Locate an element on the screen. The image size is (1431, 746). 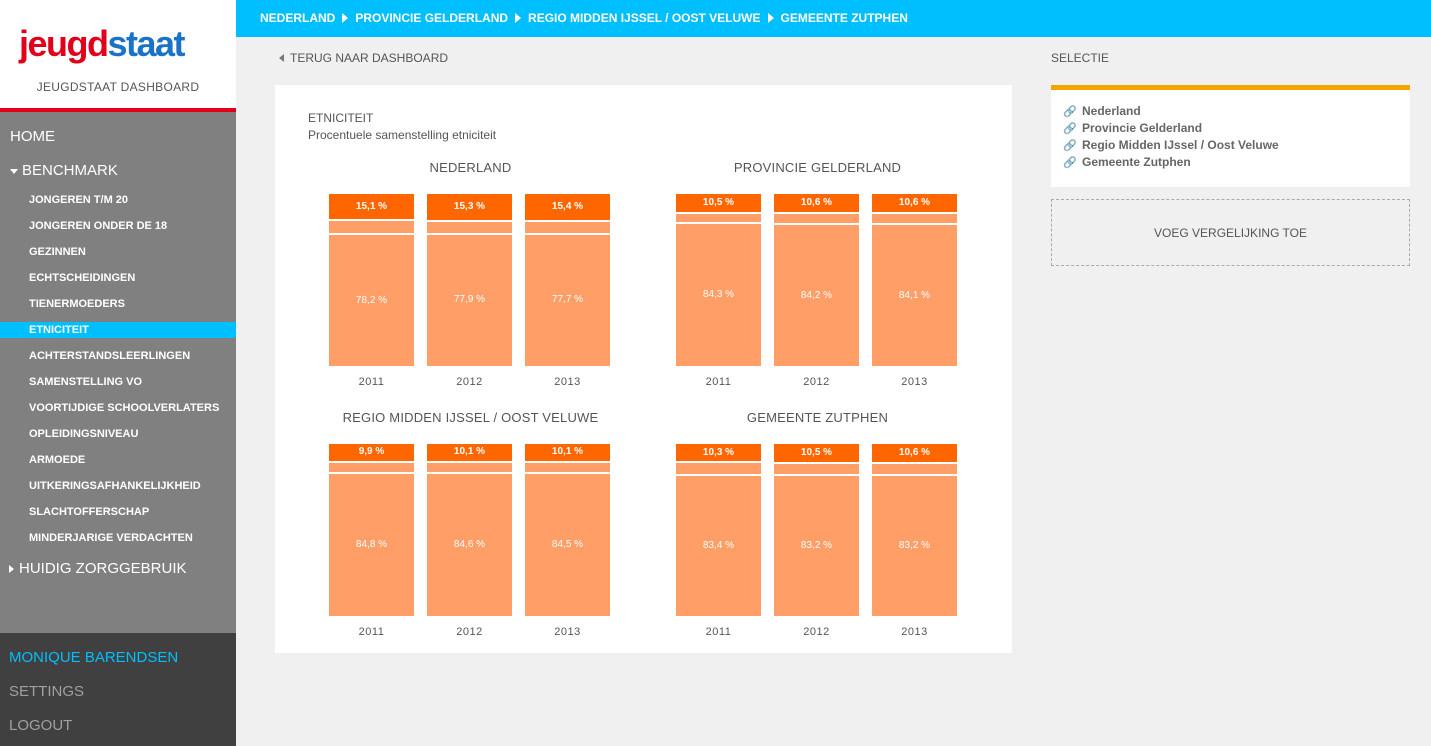
selection-item-label: Nederland is located at coordinates (1111, 111).